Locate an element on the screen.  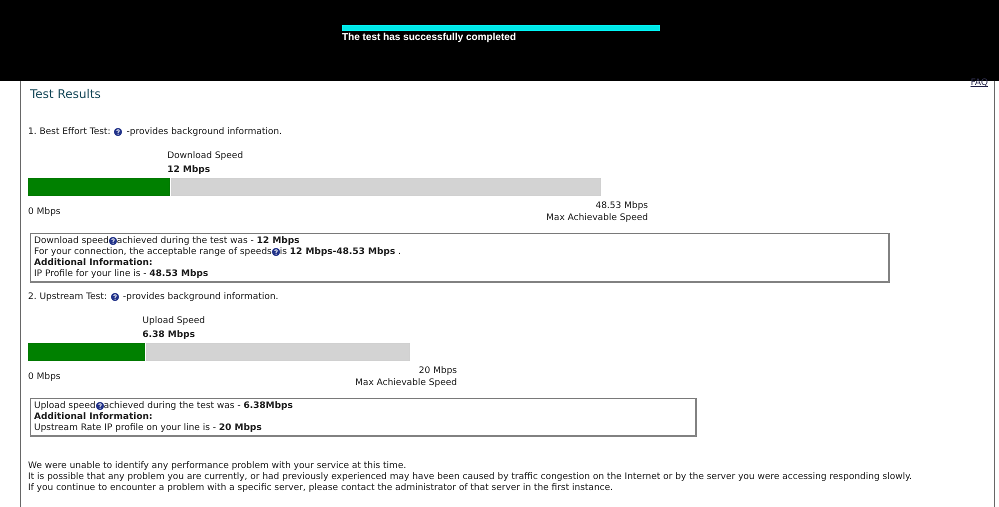
info-text: For your connection, the acceptable range of speeds is located at coordinates (153, 252).